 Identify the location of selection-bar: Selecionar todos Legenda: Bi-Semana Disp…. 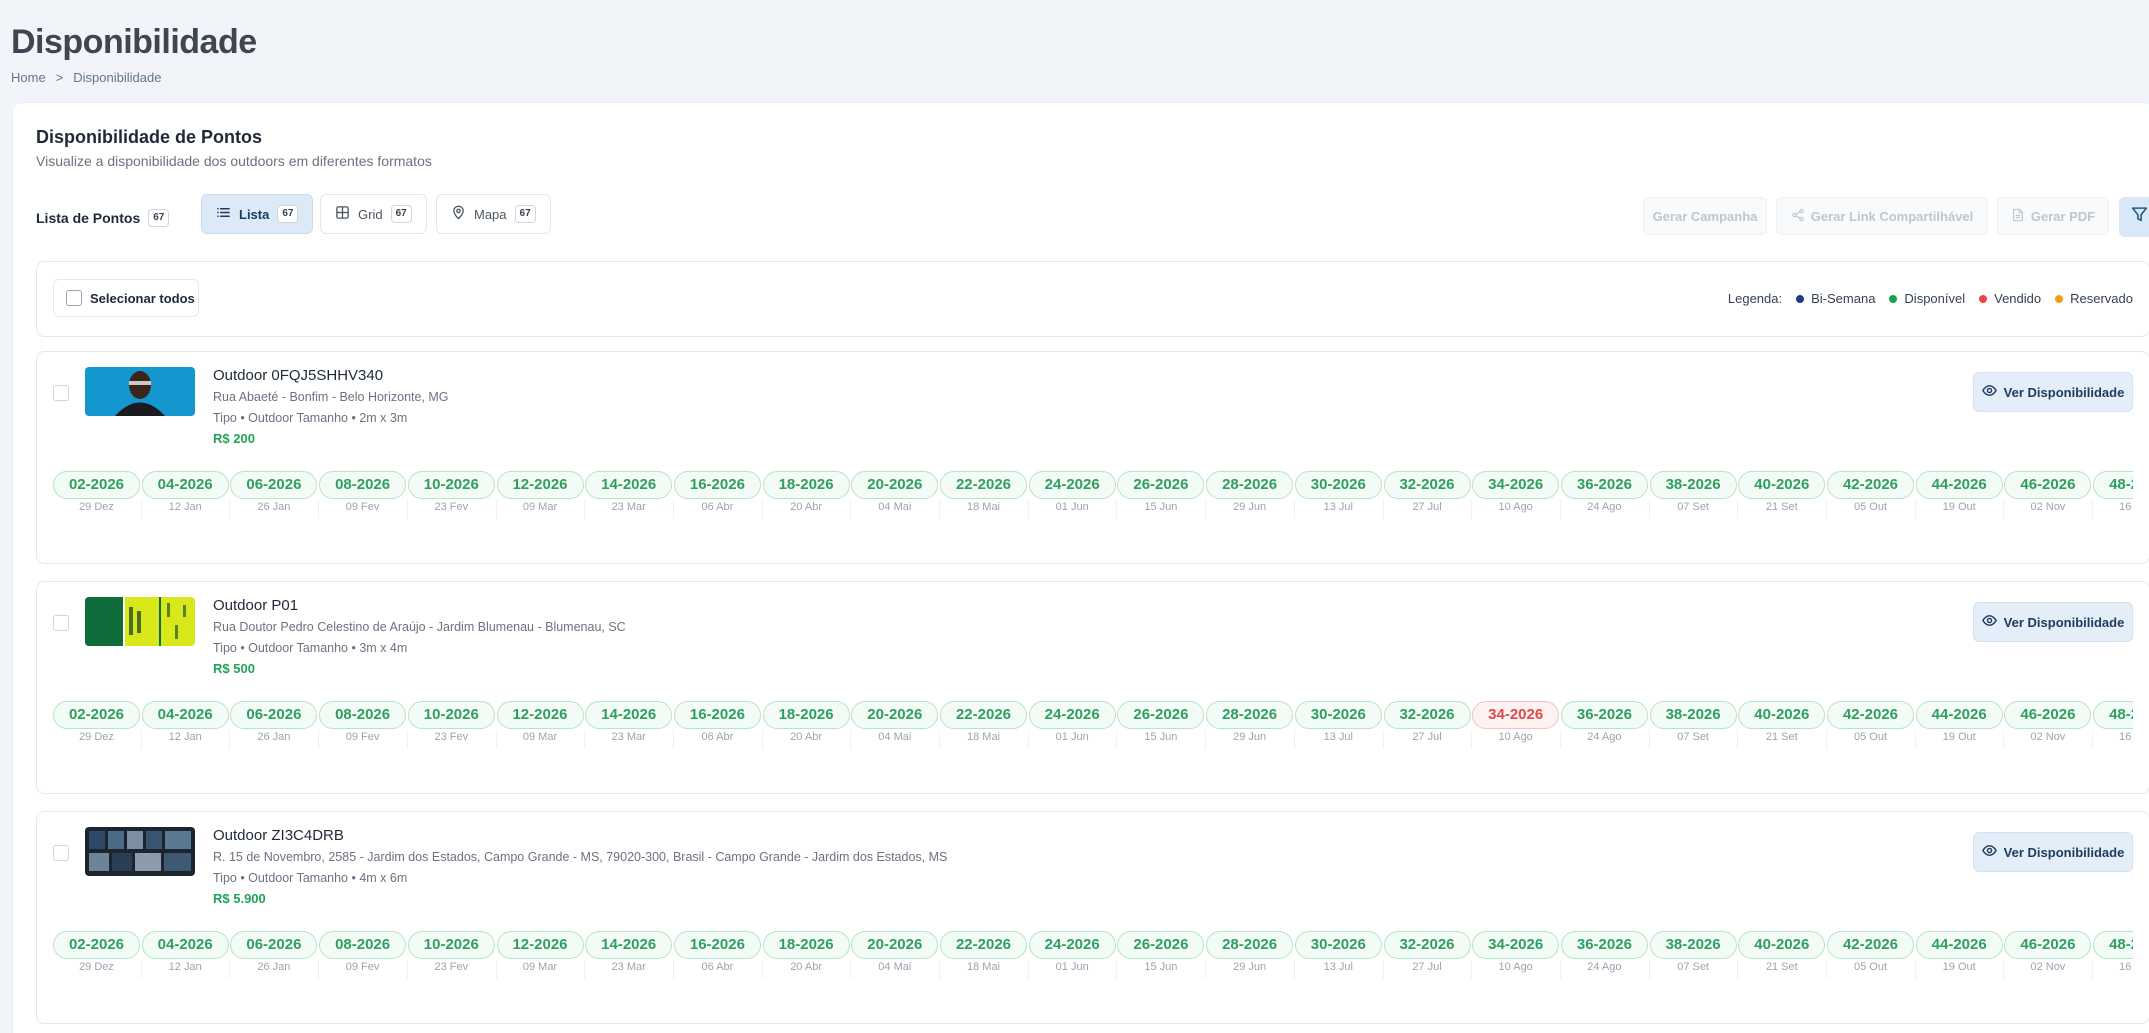
(1092, 299).